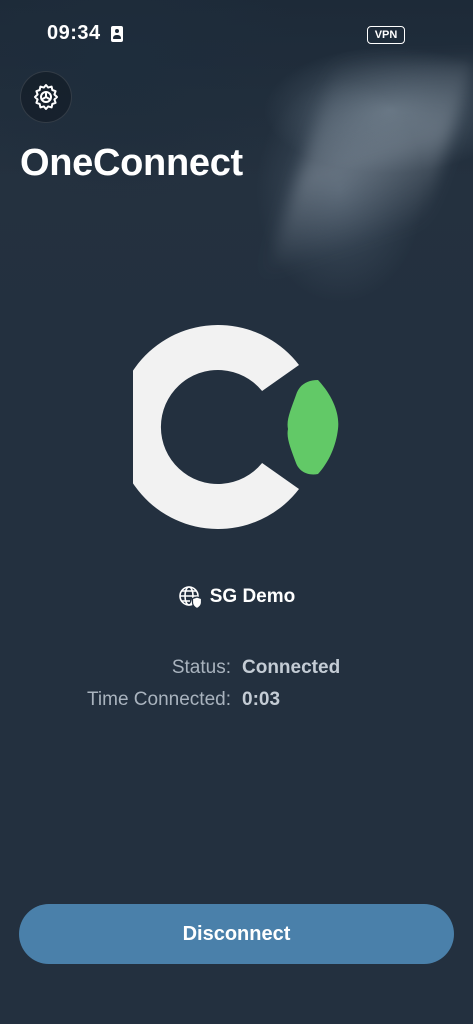 Image resolution: width=473 pixels, height=1024 pixels. I want to click on globe-shield-icon, so click(190, 597).